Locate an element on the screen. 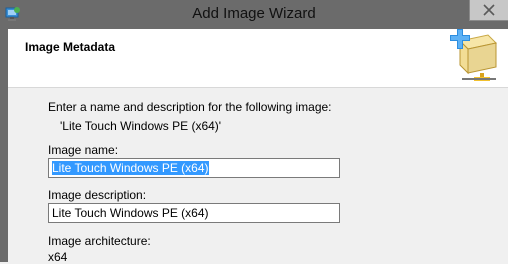  close-button is located at coordinates (488, 10).